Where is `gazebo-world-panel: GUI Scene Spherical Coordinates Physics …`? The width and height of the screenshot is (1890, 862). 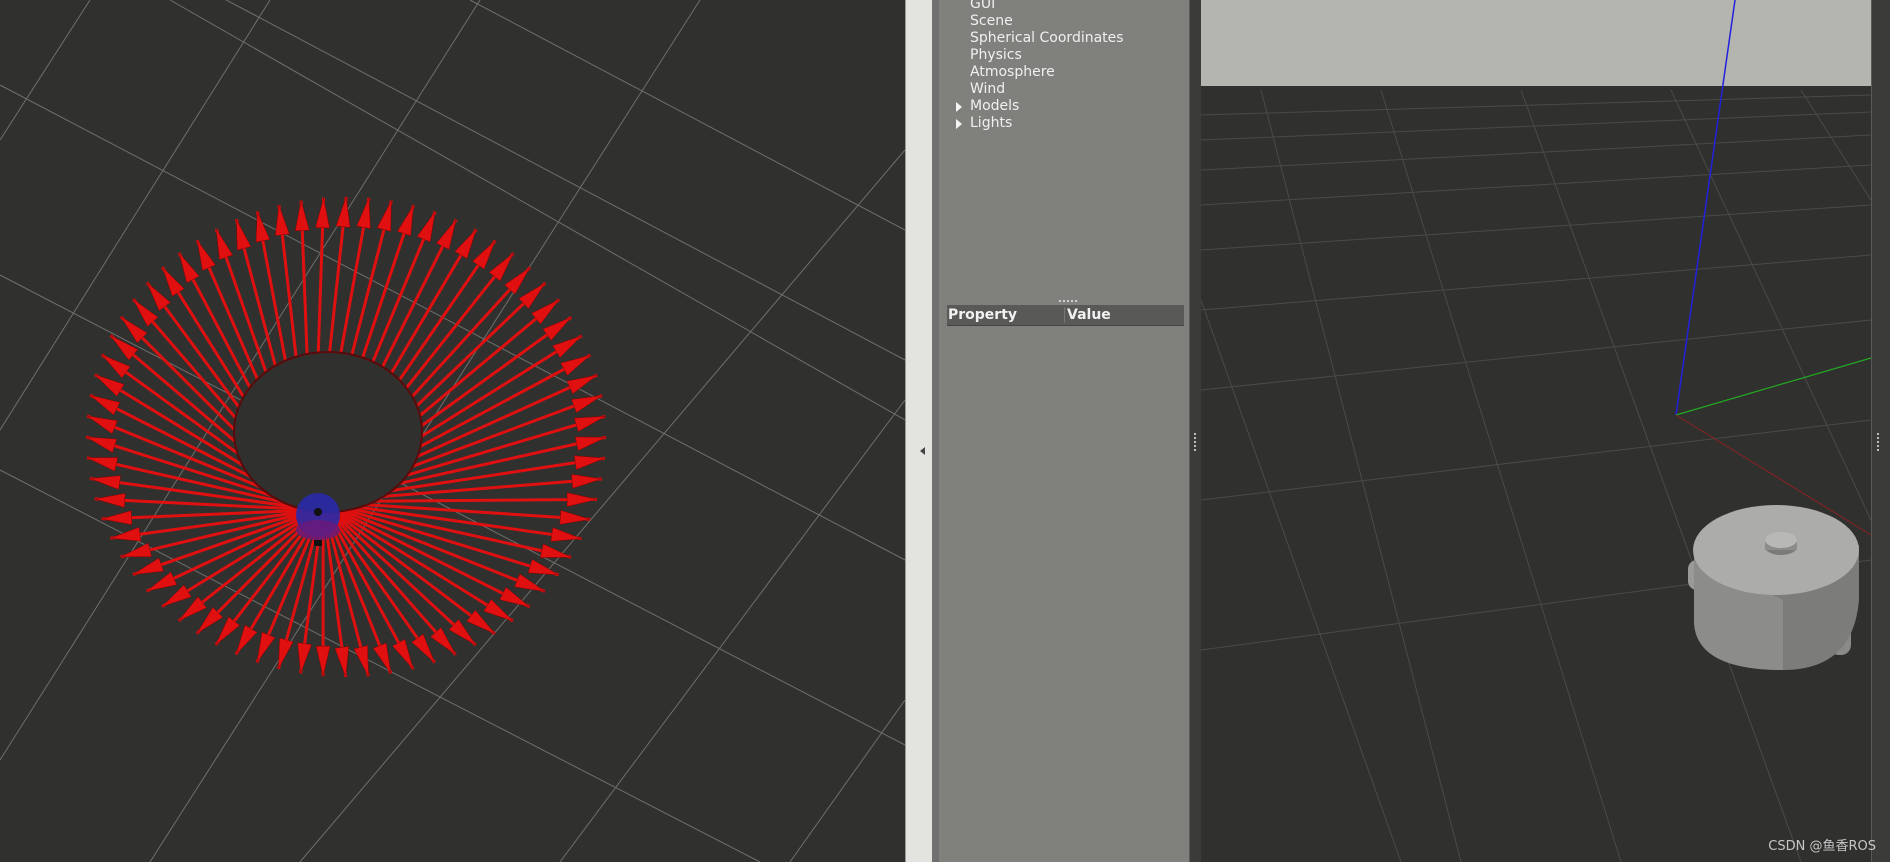 gazebo-world-panel: GUI Scene Spherical Coordinates Physics … is located at coordinates (1064, 431).